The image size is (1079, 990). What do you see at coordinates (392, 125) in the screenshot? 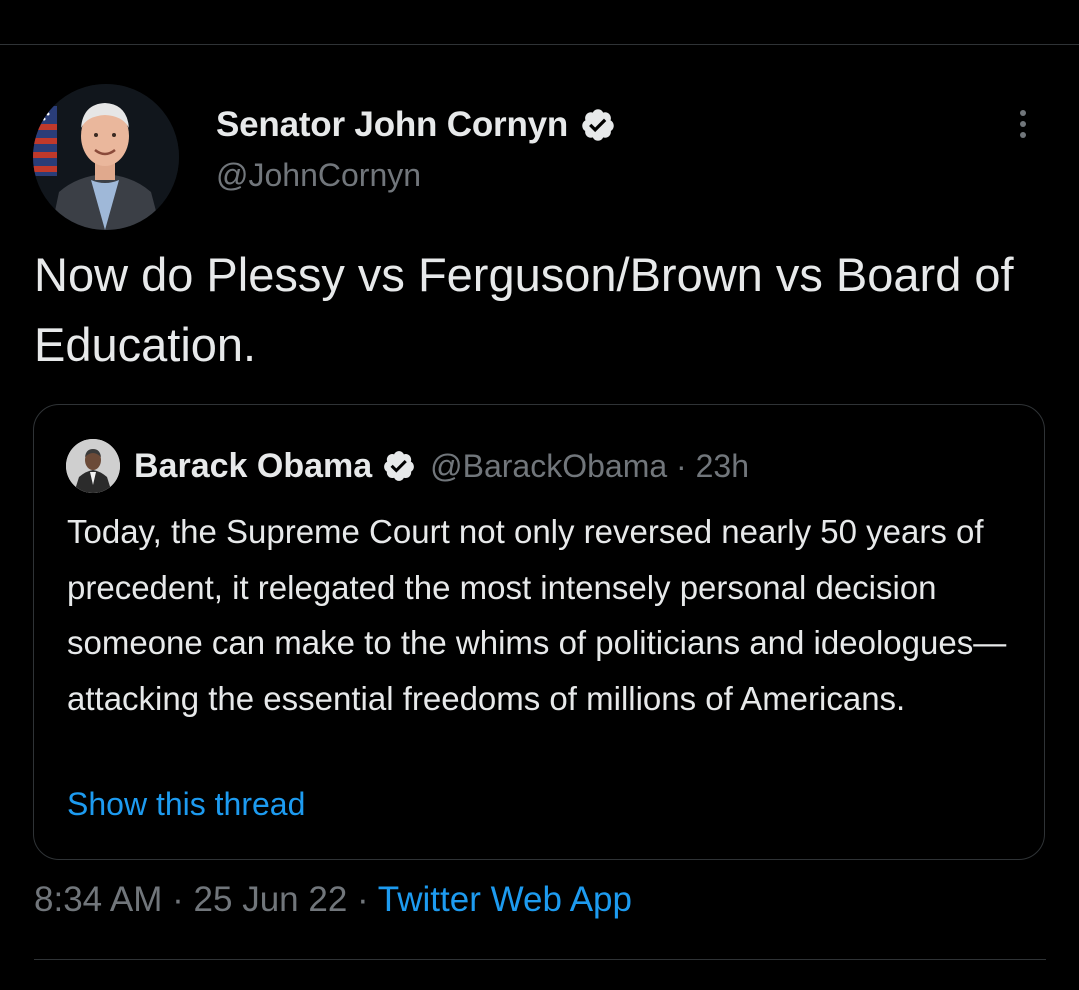
I see `author-display-name: Senator John Cornyn` at bounding box center [392, 125].